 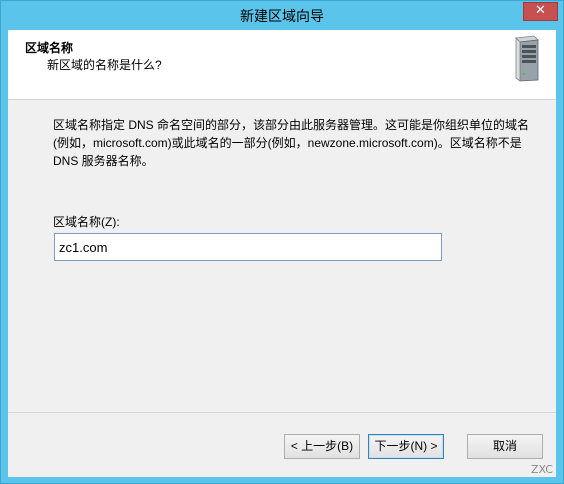 What do you see at coordinates (282, 65) in the screenshot?
I see `wizard-header: 区域名称 新区域的名称是什么?` at bounding box center [282, 65].